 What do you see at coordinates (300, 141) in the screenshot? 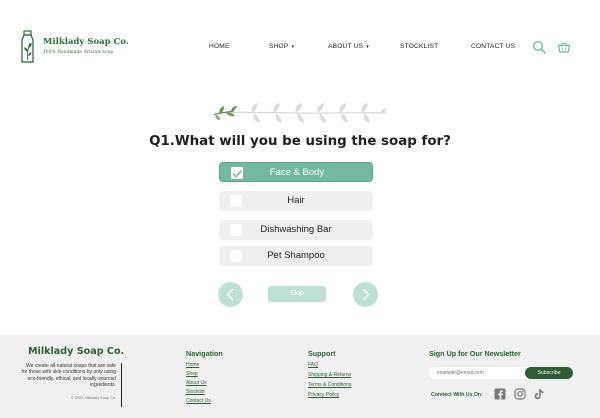
I see `quiz-question: Q1.What will you be using the soap for?` at bounding box center [300, 141].